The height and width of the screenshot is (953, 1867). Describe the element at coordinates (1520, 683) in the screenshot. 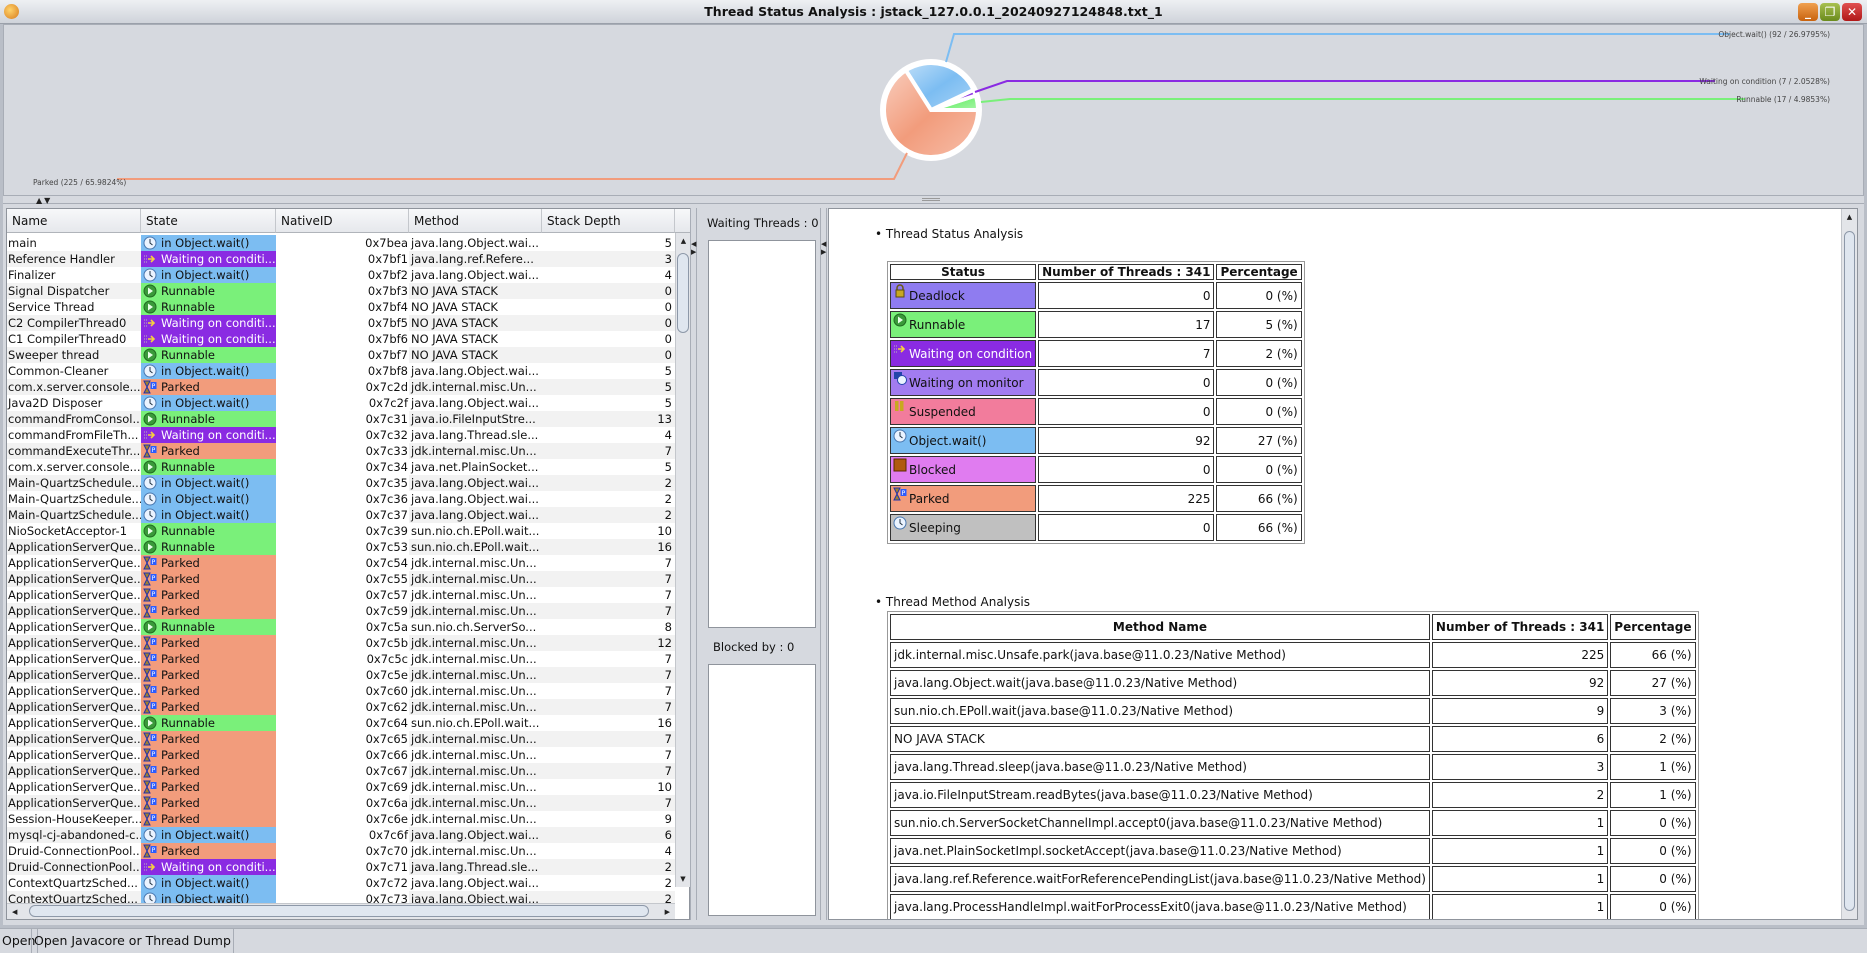

I see `method-count: 92` at that location.